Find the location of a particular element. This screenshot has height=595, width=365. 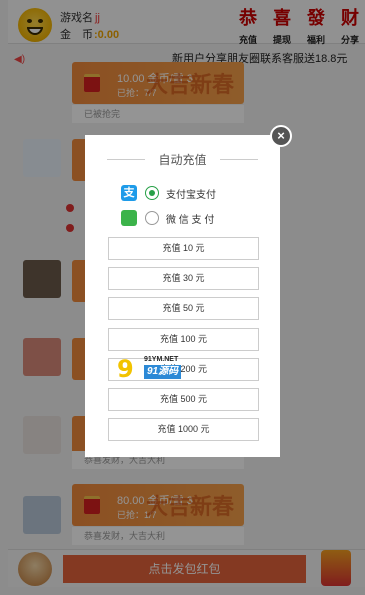

pay-option-label: 微 信 支 付 is located at coordinates (190, 220).